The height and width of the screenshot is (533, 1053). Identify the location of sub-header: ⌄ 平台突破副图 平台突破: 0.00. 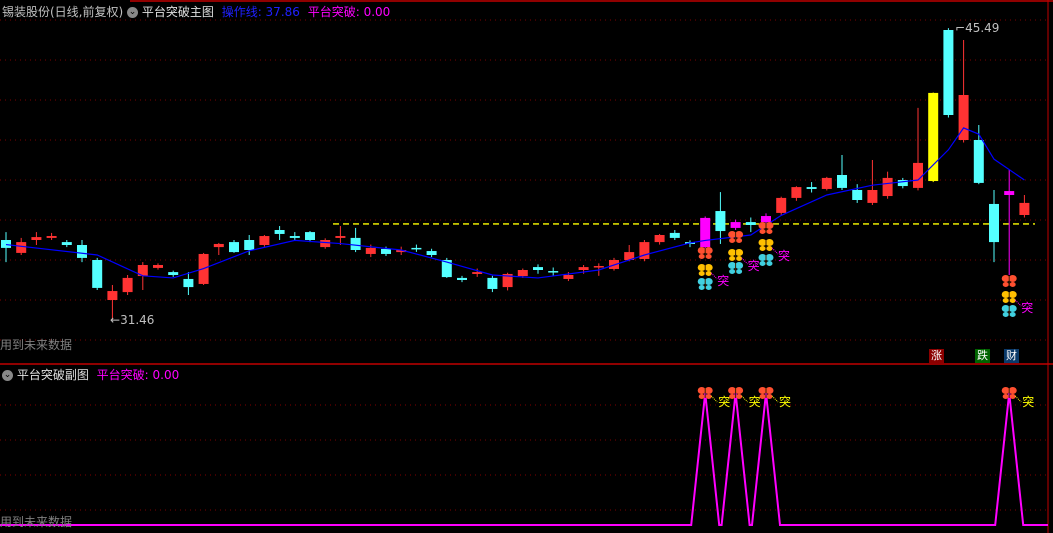
(90, 374).